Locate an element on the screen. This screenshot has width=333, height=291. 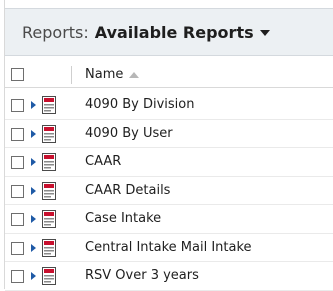
table-row: RSV Over 3 years is located at coordinates (169, 276).